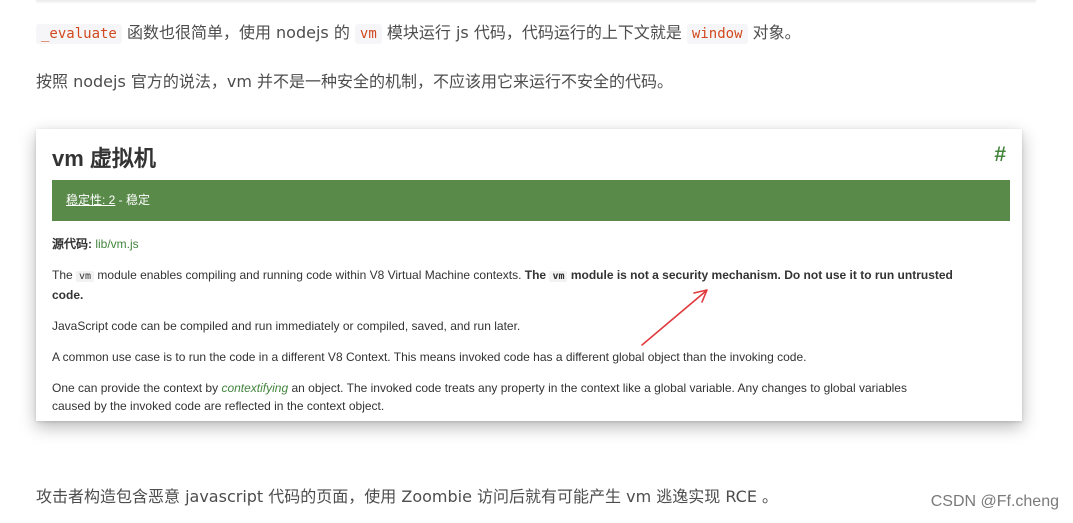 The image size is (1073, 523). What do you see at coordinates (116, 244) in the screenshot?
I see `source-link: lib/vm.js` at bounding box center [116, 244].